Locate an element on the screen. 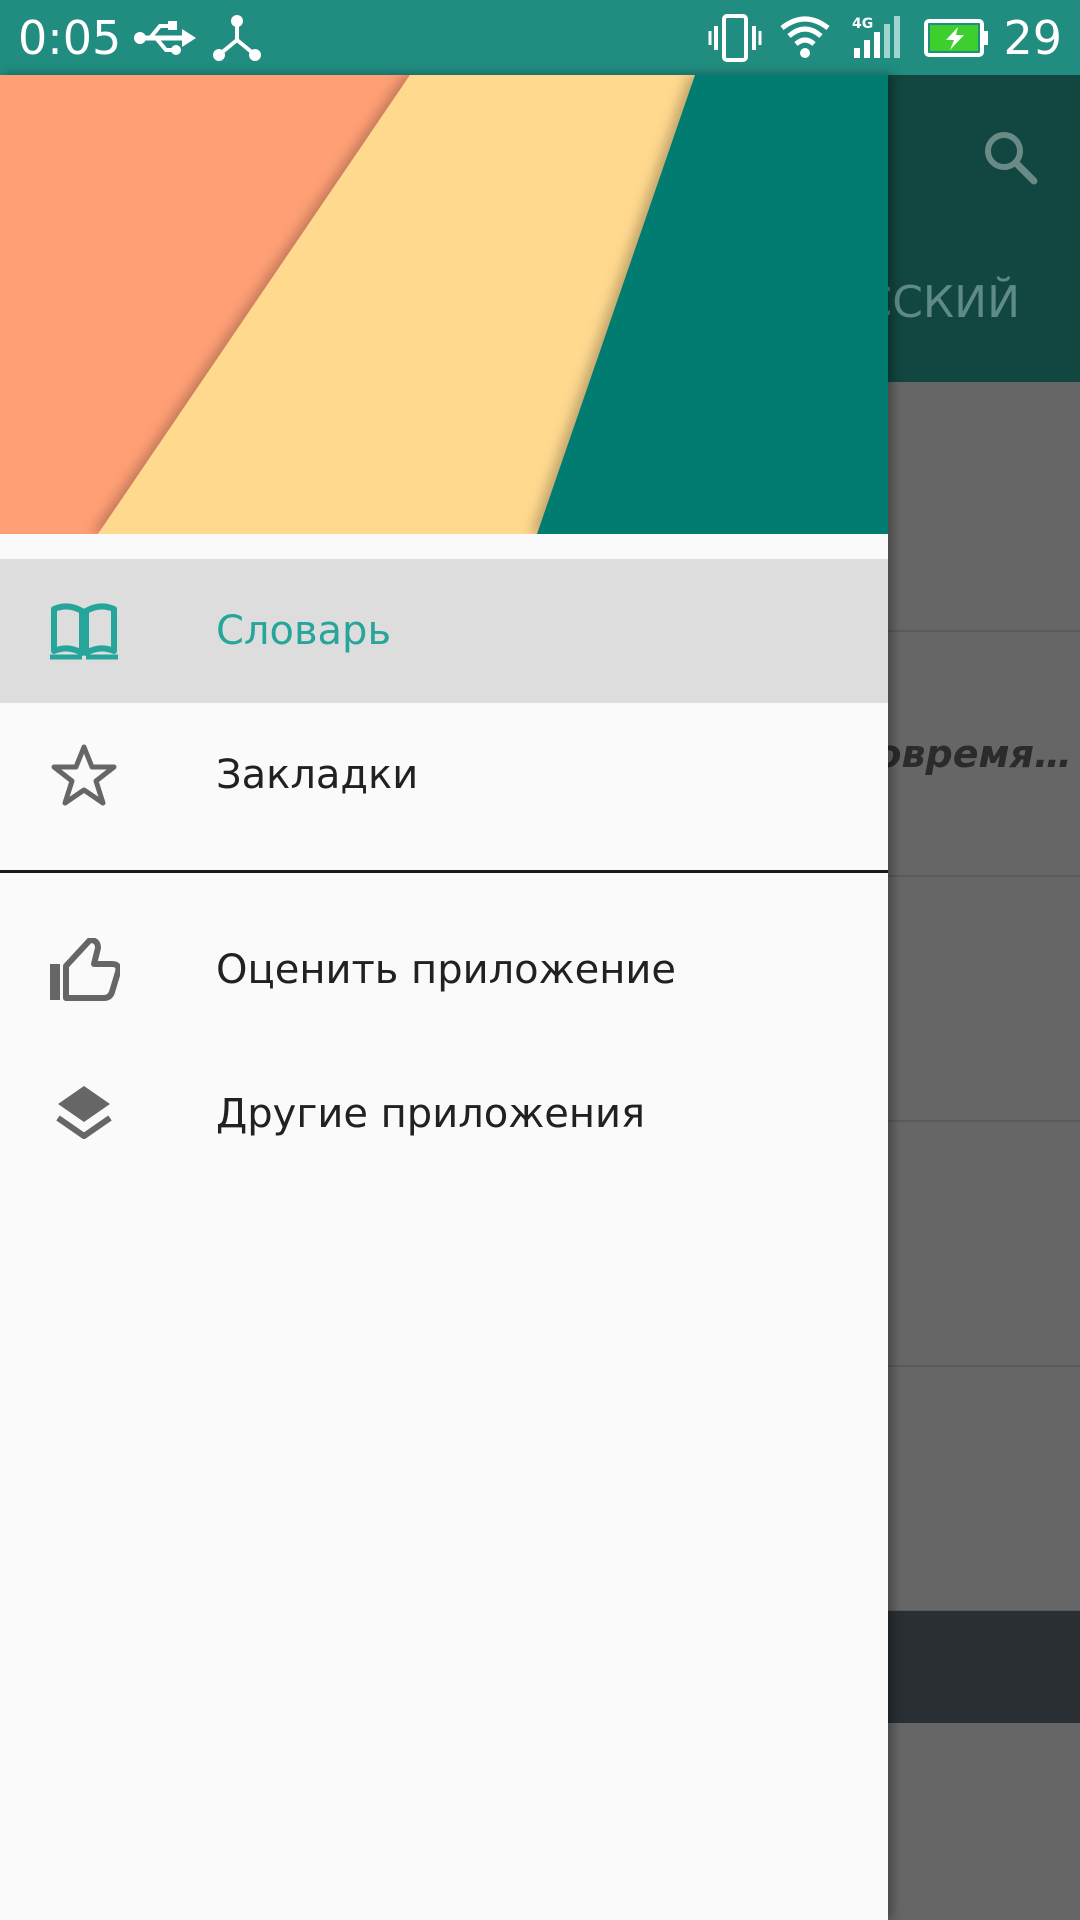 The width and height of the screenshot is (1080, 1920). drawer-item-label: Оценить приложение is located at coordinates (446, 970).